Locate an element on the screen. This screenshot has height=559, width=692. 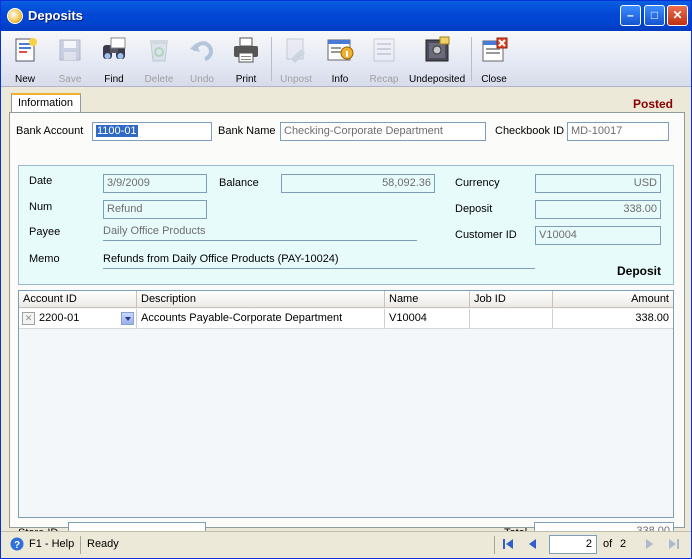
payee-field: Daily Office Products is located at coordinates (260, 231).